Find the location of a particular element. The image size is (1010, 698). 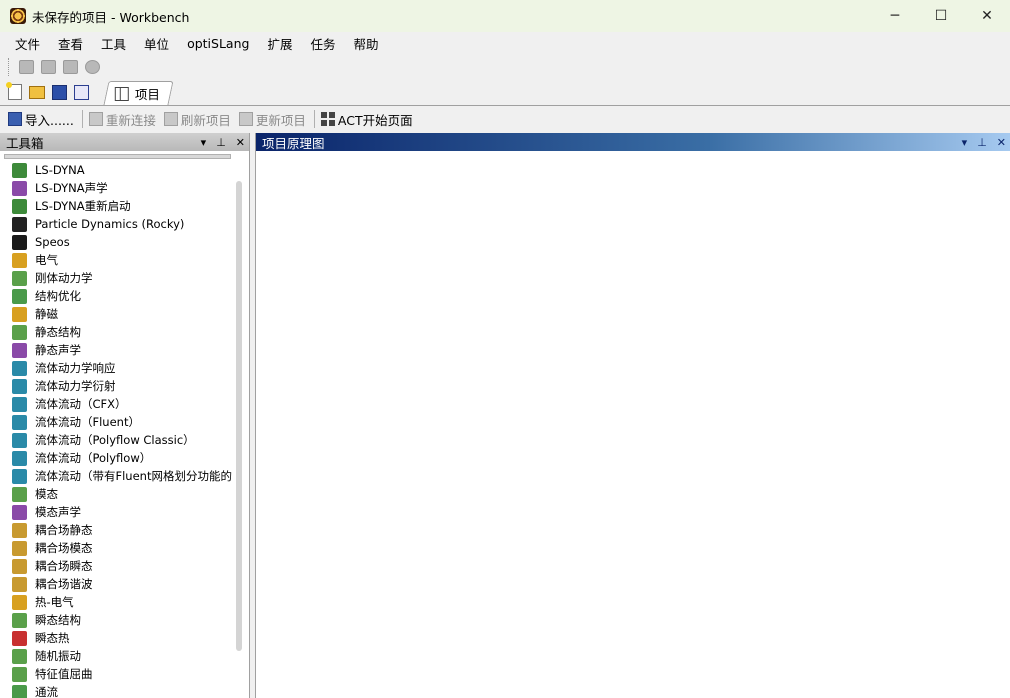

list-item: 特征值屈曲 is located at coordinates (122, 674).